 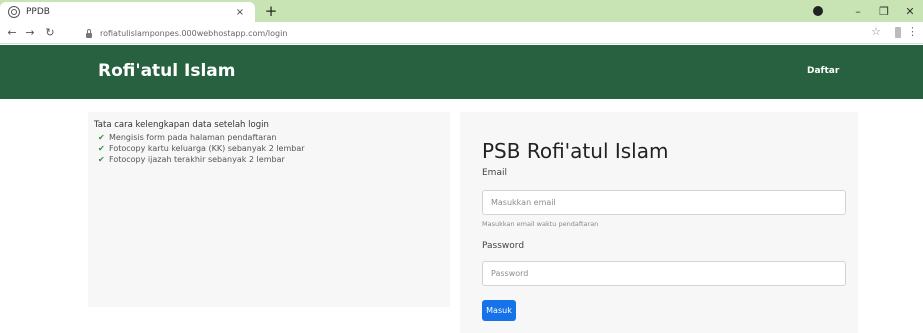 I want to click on site-brand: Rofi'atul Islam, so click(x=166, y=71).